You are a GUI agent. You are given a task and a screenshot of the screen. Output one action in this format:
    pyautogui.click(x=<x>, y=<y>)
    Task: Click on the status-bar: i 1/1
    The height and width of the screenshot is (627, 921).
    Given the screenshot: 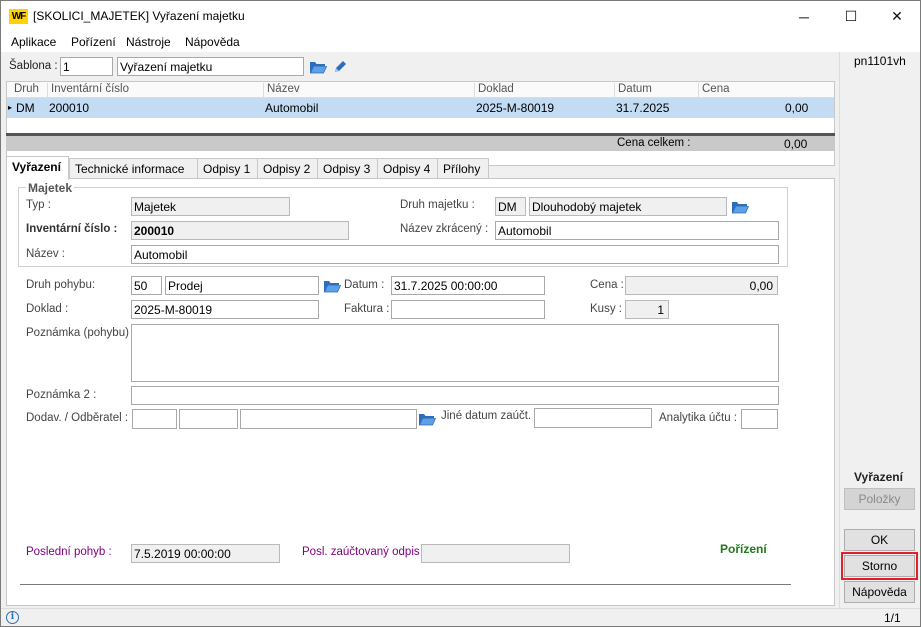 What is the action you would take?
    pyautogui.click(x=460, y=617)
    